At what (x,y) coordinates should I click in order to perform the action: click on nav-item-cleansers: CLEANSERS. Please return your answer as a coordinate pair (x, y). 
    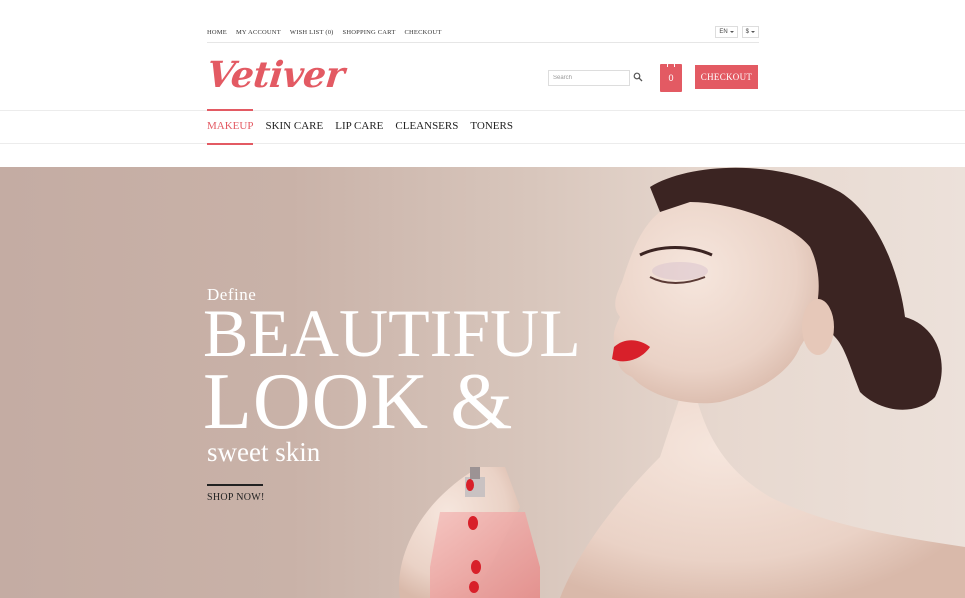
    Looking at the image, I should click on (426, 127).